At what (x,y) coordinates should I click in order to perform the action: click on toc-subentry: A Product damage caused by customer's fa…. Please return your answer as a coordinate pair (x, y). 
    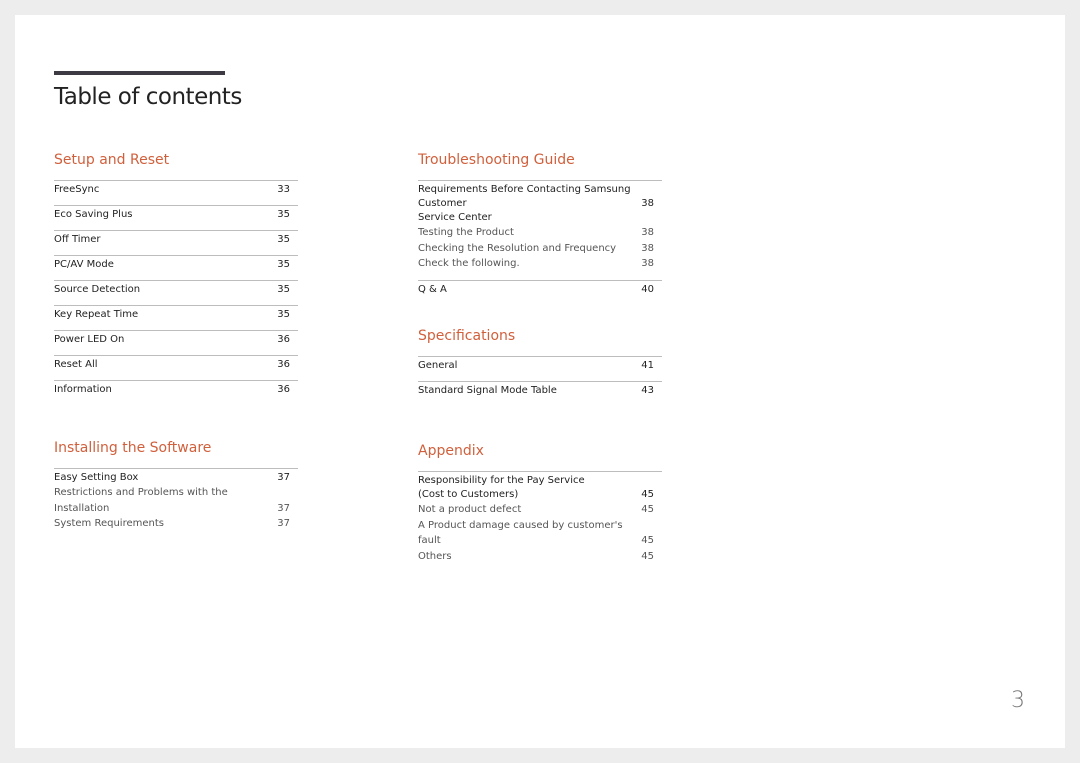
    Looking at the image, I should click on (540, 533).